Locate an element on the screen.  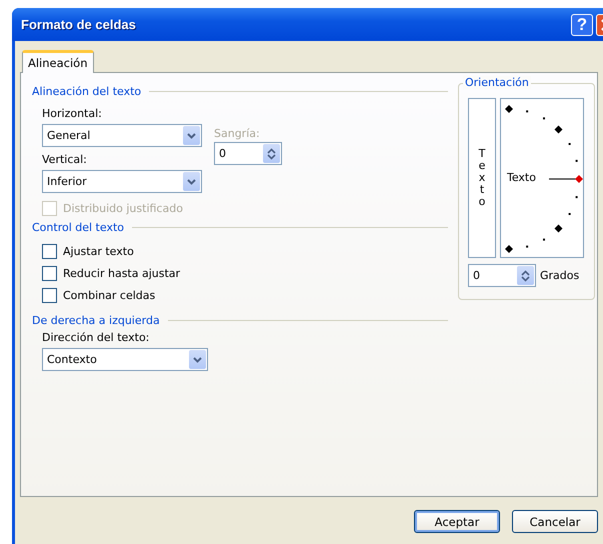
checkbox-label: Distribuido justificado is located at coordinates (123, 208).